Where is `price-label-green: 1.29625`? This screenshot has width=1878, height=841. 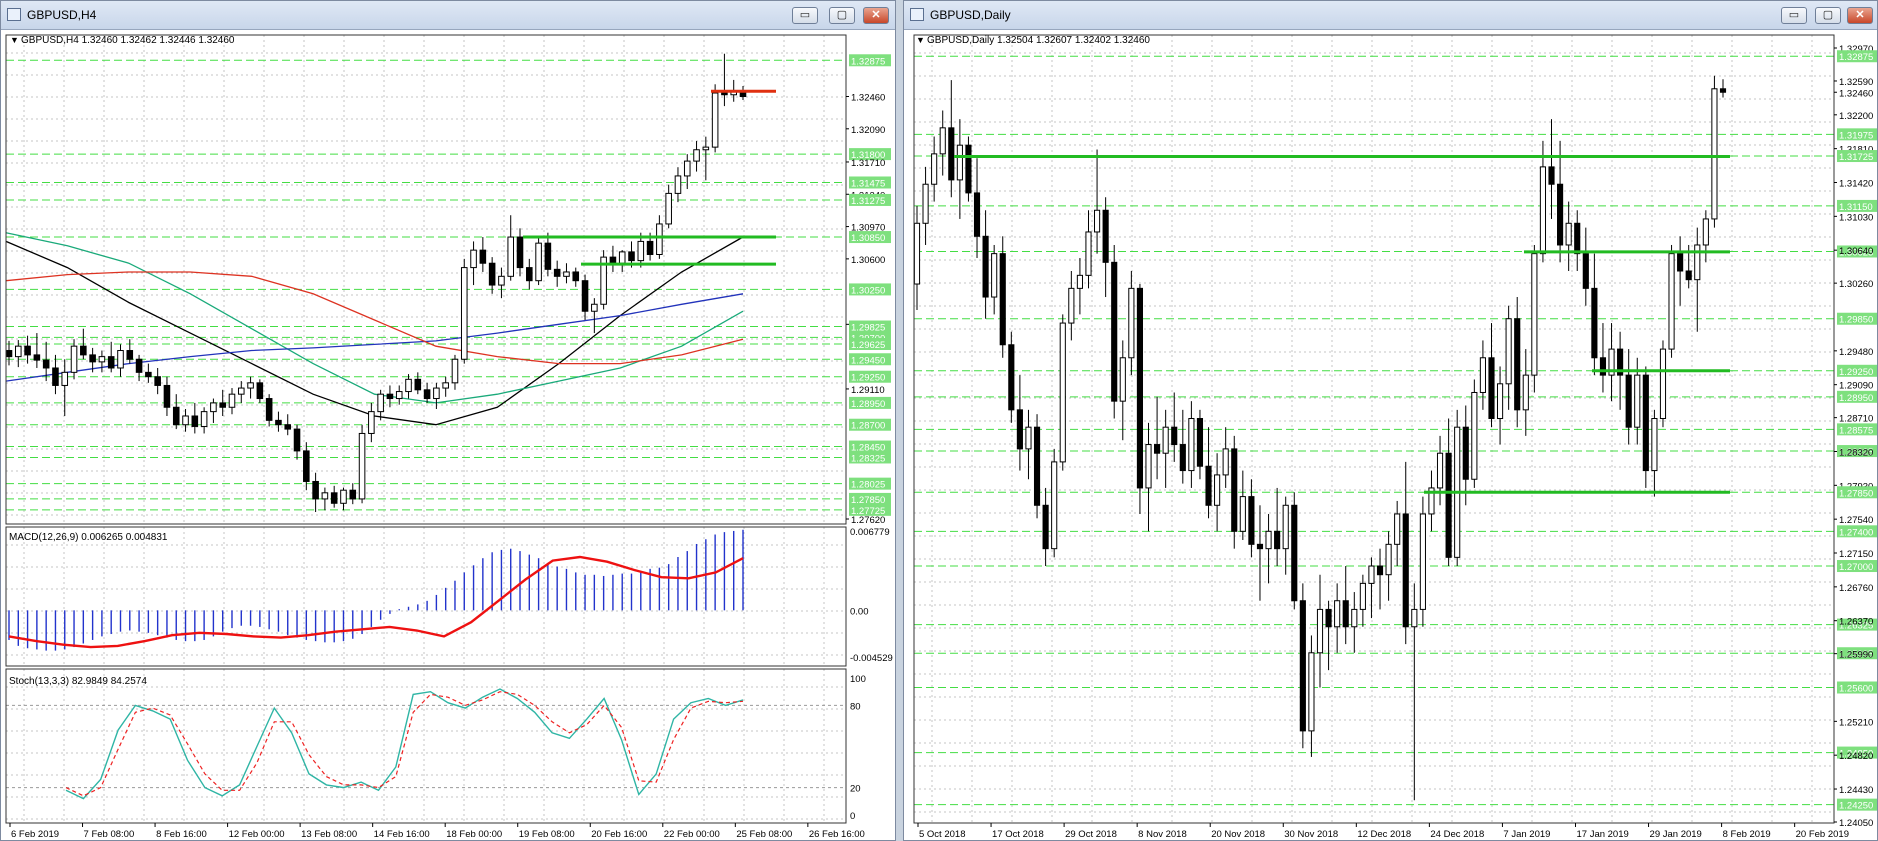 price-label-green: 1.29625 is located at coordinates (868, 345).